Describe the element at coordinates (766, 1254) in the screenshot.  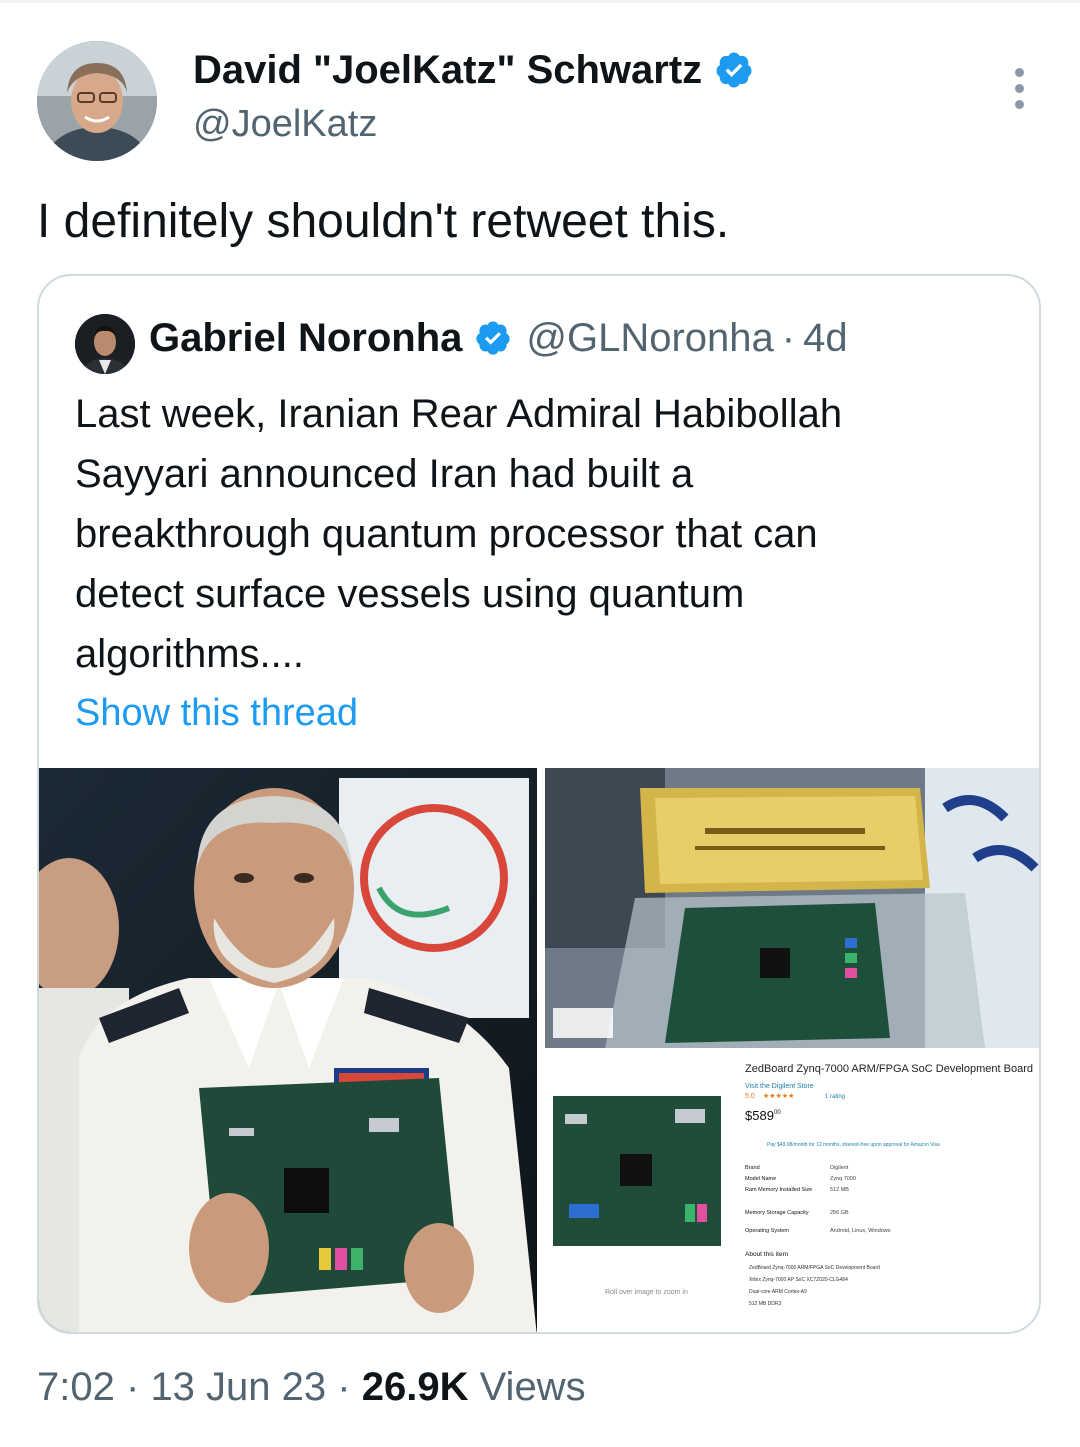
I see `about-heading: About this item` at that location.